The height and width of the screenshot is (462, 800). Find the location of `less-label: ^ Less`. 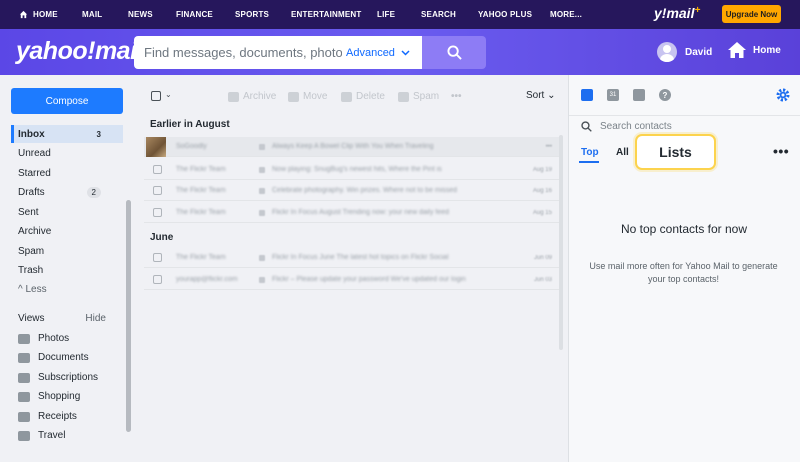

less-label: ^ Less is located at coordinates (32, 289).